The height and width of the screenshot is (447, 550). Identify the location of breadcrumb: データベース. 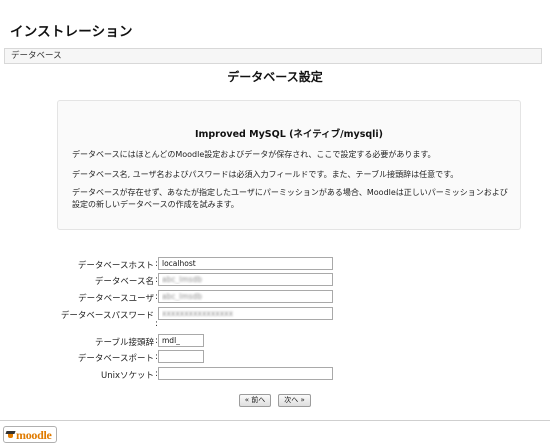
(273, 56).